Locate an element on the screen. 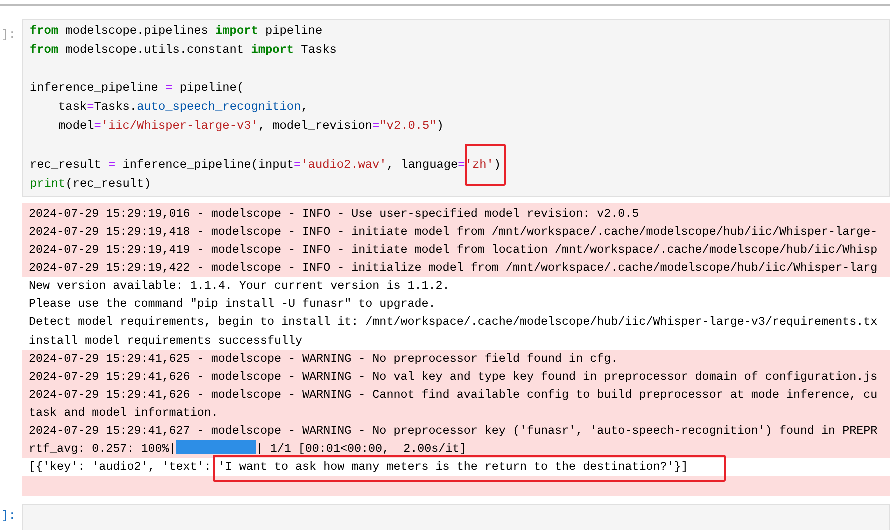 This screenshot has height=530, width=890. output-line: Please use the command "pip install -U funasr" to upgrade. is located at coordinates (232, 304).